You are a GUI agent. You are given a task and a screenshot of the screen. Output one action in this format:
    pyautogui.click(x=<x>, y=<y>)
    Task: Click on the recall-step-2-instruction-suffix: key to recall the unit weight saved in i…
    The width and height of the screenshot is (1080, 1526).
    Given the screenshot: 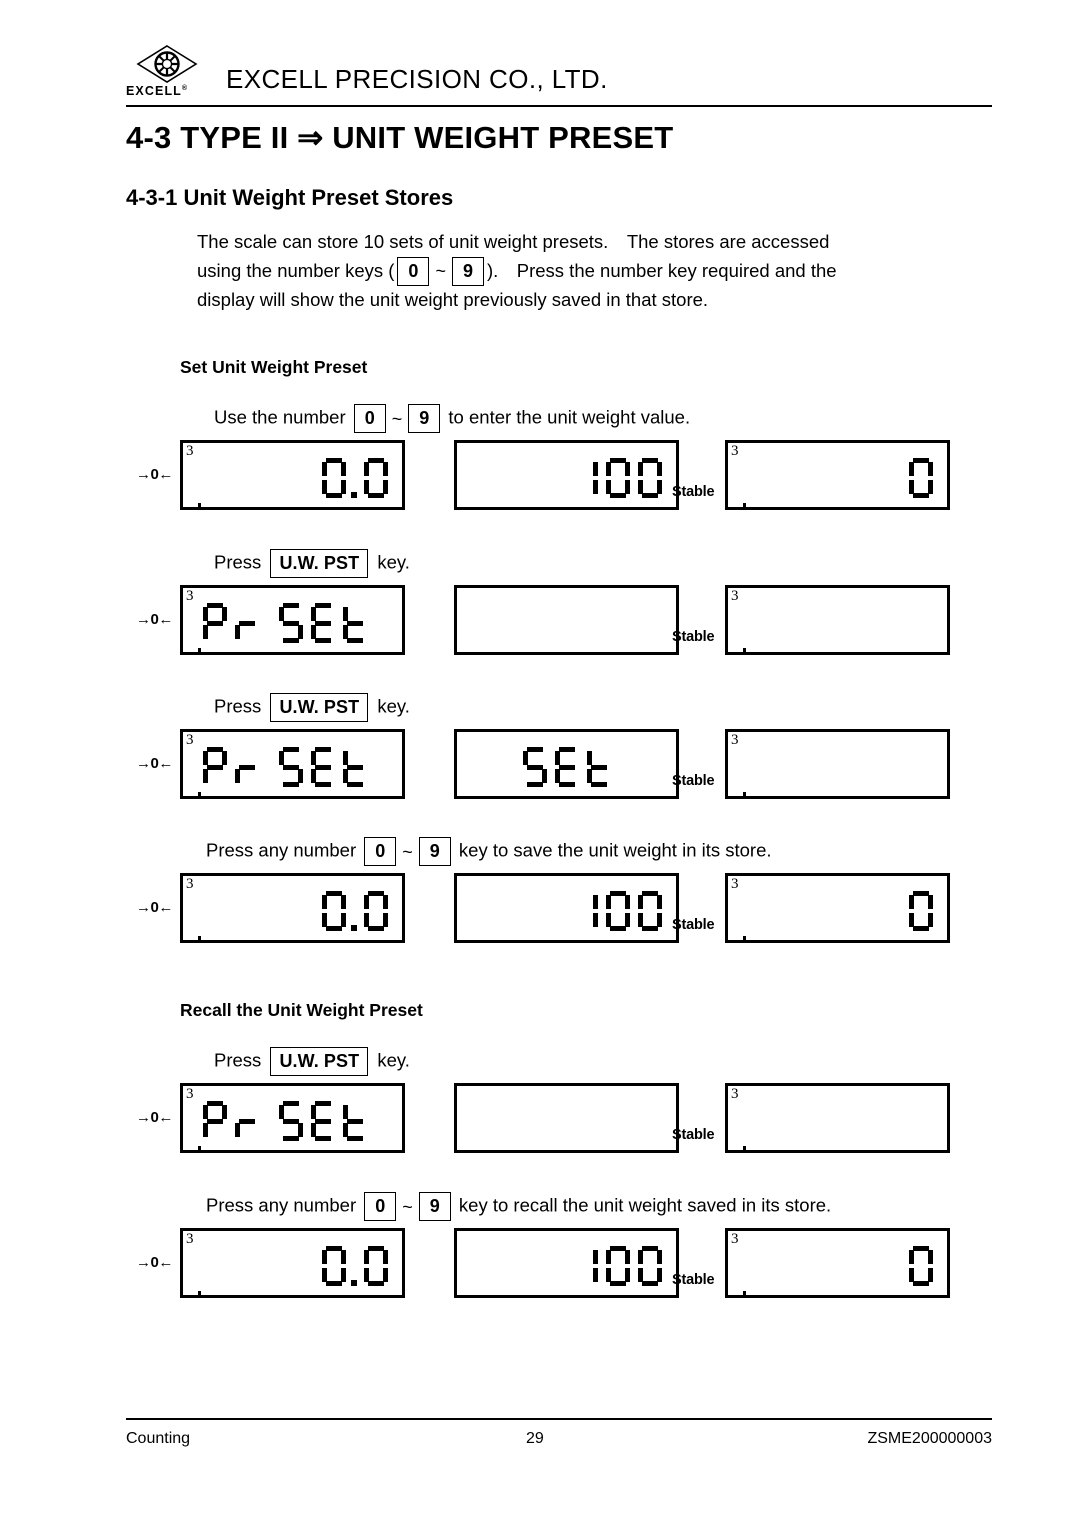 What is the action you would take?
    pyautogui.click(x=642, y=1205)
    